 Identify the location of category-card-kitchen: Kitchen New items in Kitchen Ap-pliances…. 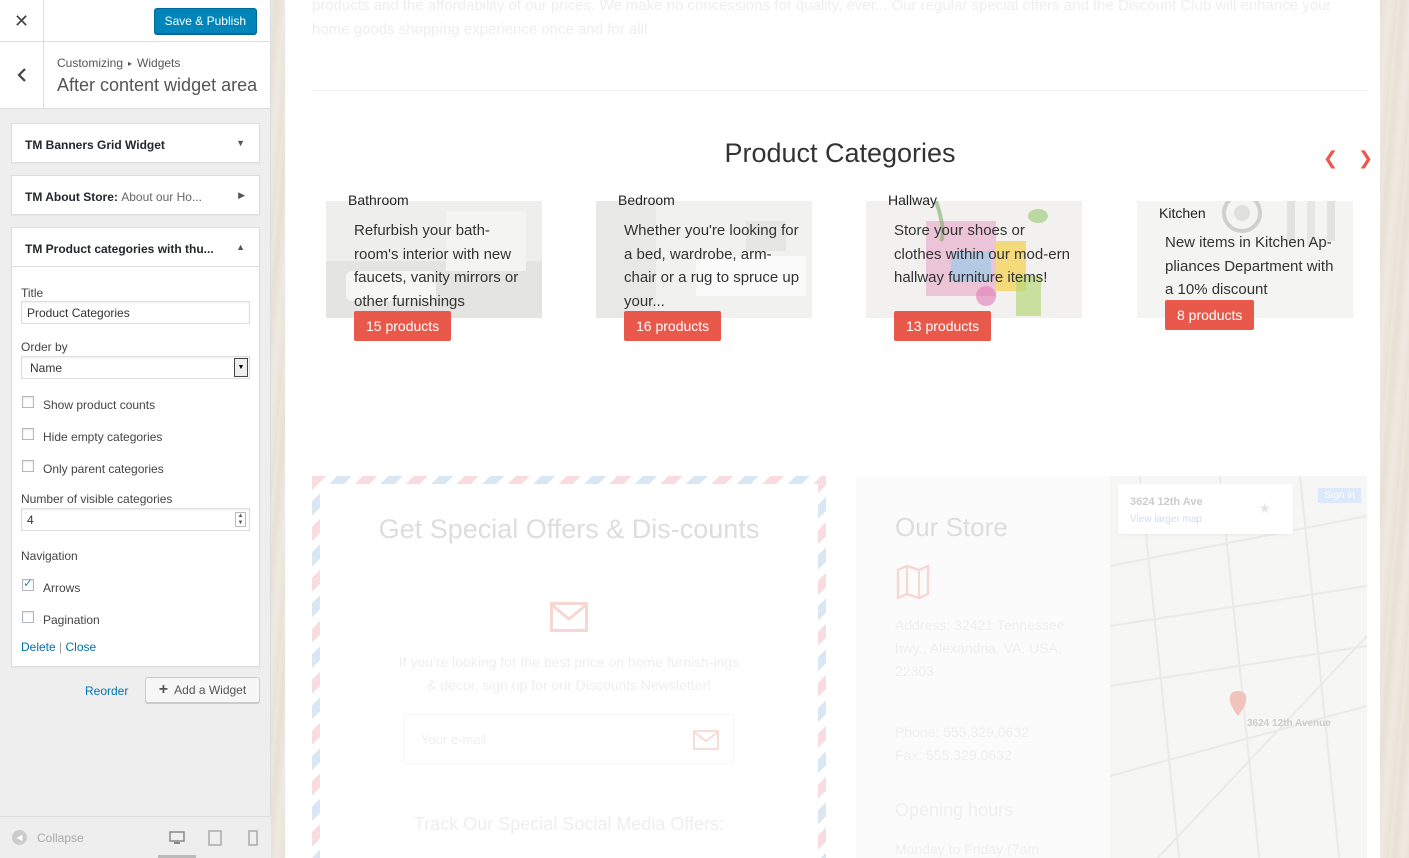
(1245, 265).